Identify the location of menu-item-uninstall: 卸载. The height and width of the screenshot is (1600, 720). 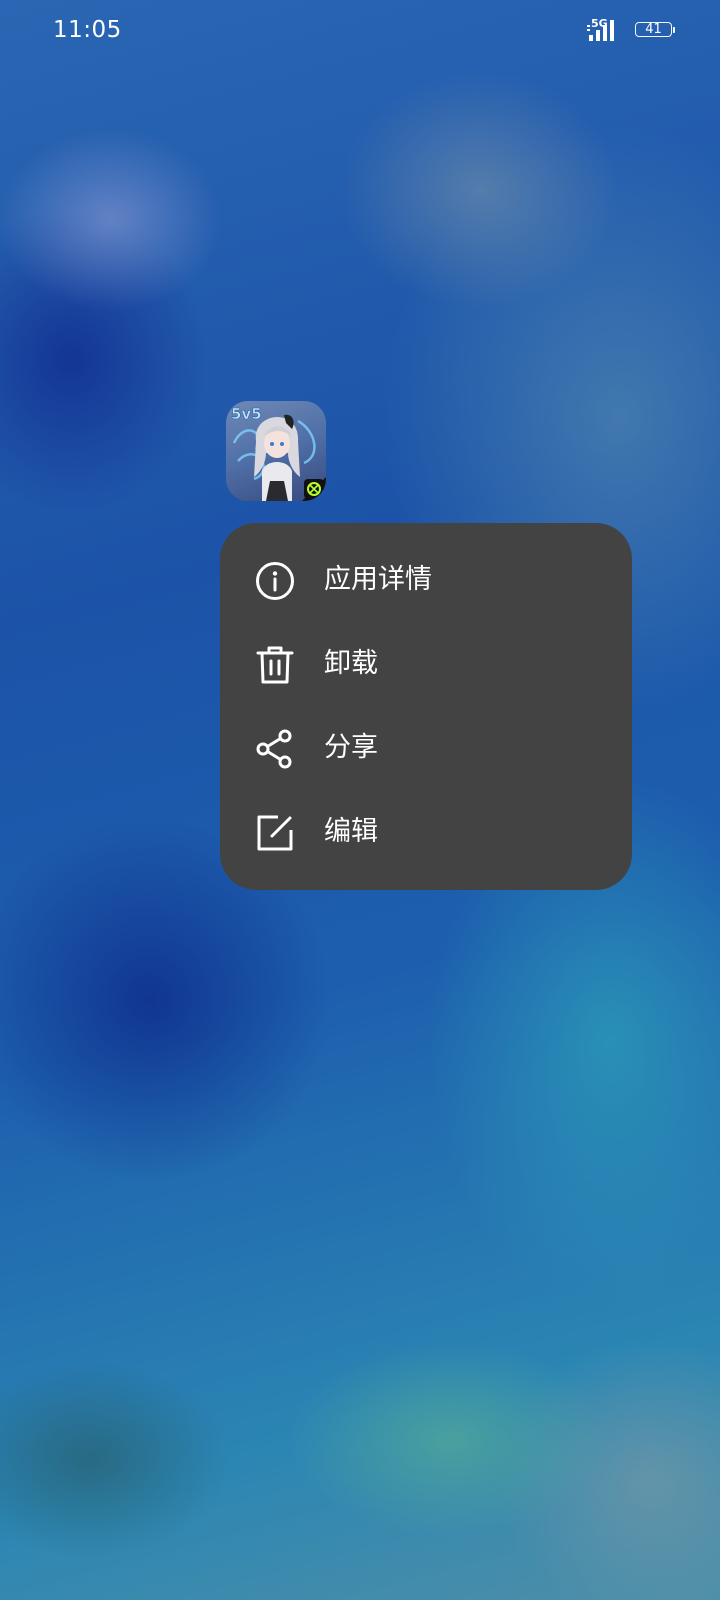
(426, 664).